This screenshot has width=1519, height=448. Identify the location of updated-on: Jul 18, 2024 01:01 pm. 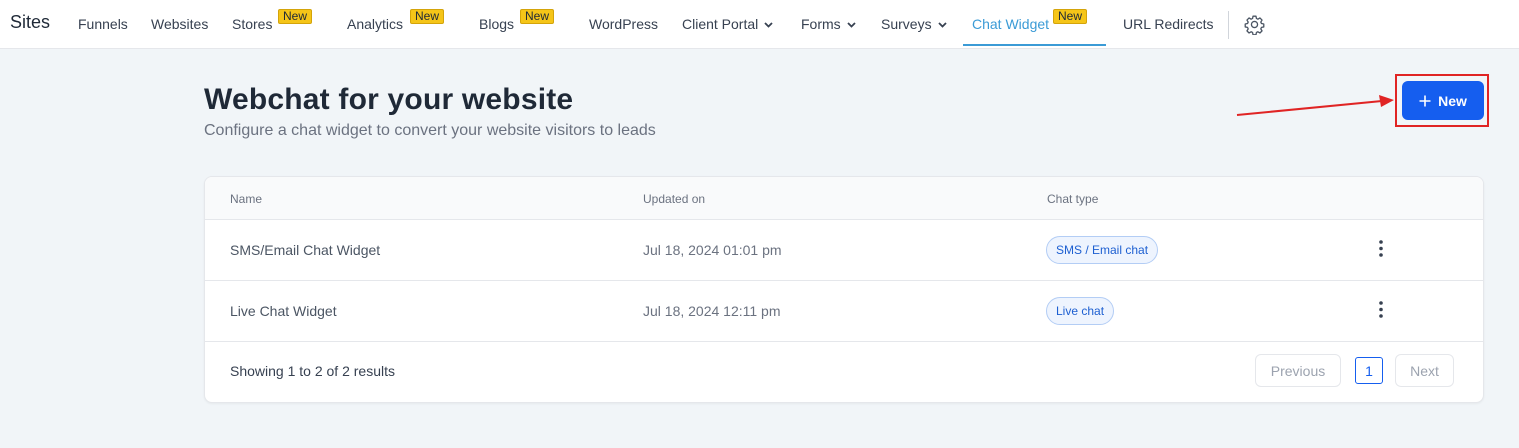
(712, 250).